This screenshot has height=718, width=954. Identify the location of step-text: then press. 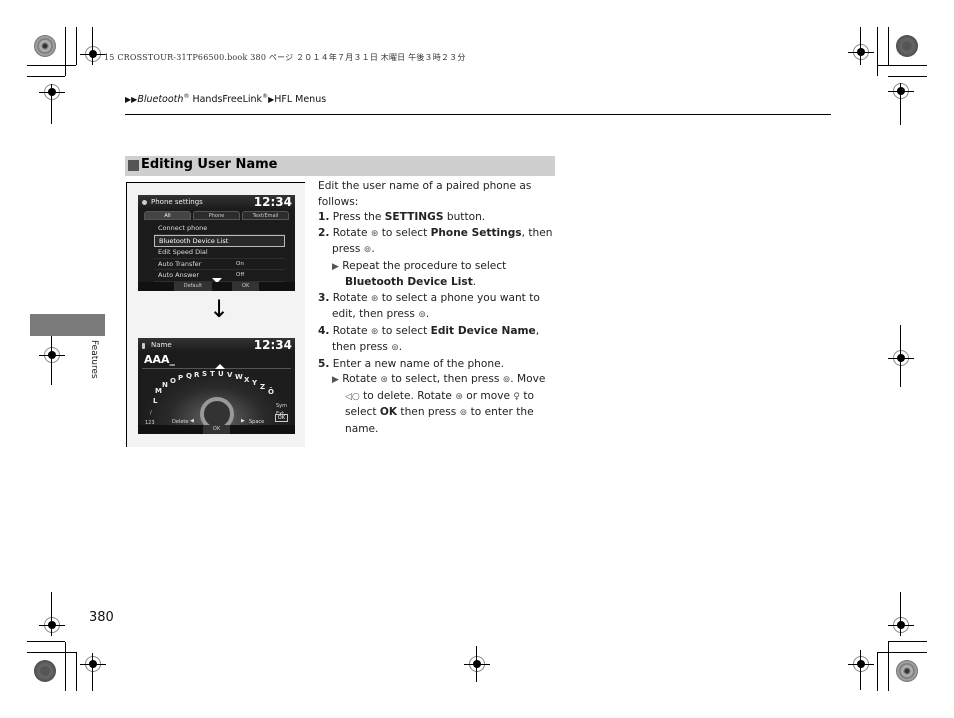
(428, 412).